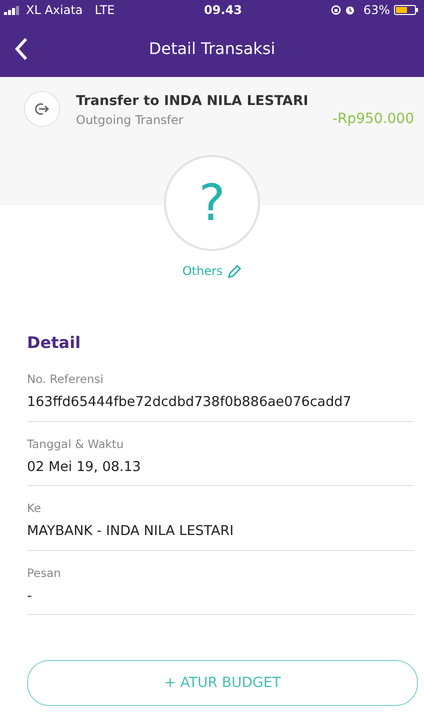 This screenshot has width=424, height=724. I want to click on field-label: Pesan, so click(44, 573).